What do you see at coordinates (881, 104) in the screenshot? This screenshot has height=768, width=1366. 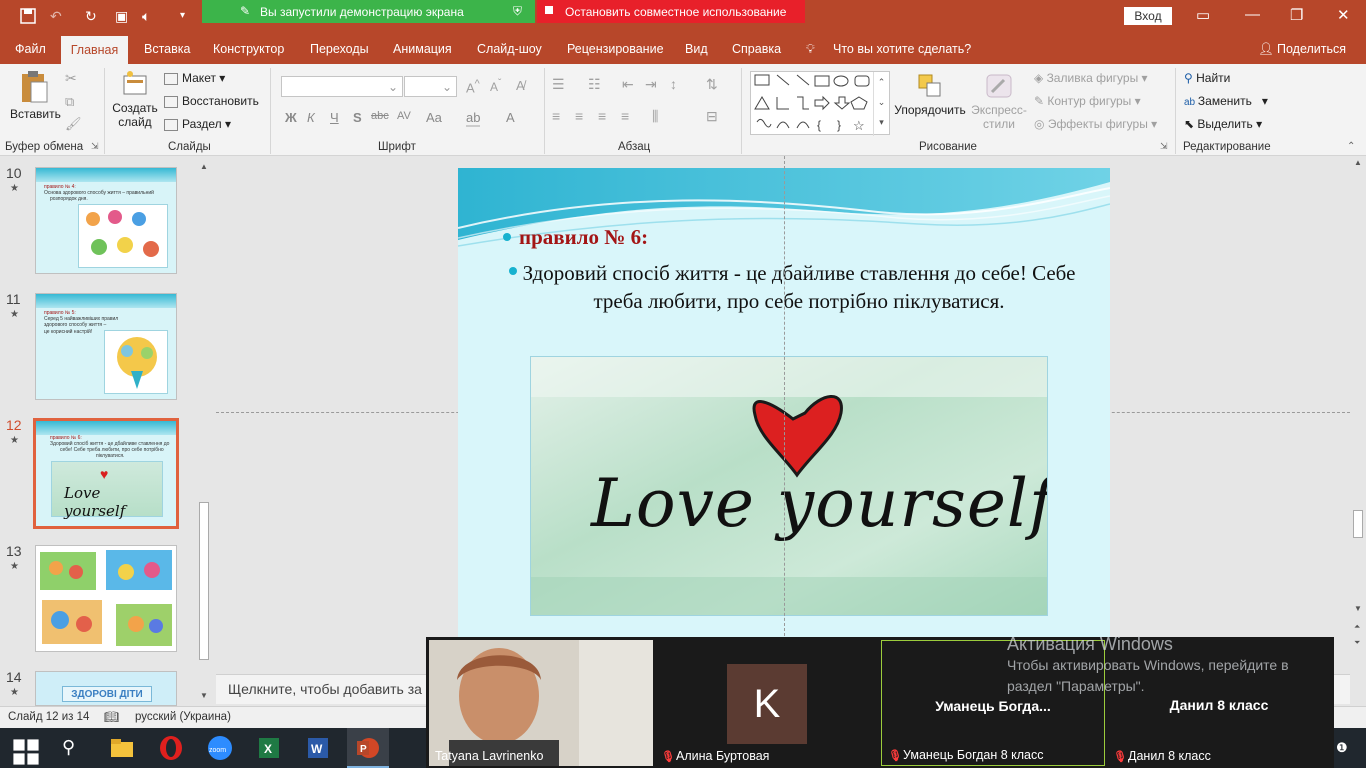 I see `gallery-scroll: ⌃ ⌄ ▾` at bounding box center [881, 104].